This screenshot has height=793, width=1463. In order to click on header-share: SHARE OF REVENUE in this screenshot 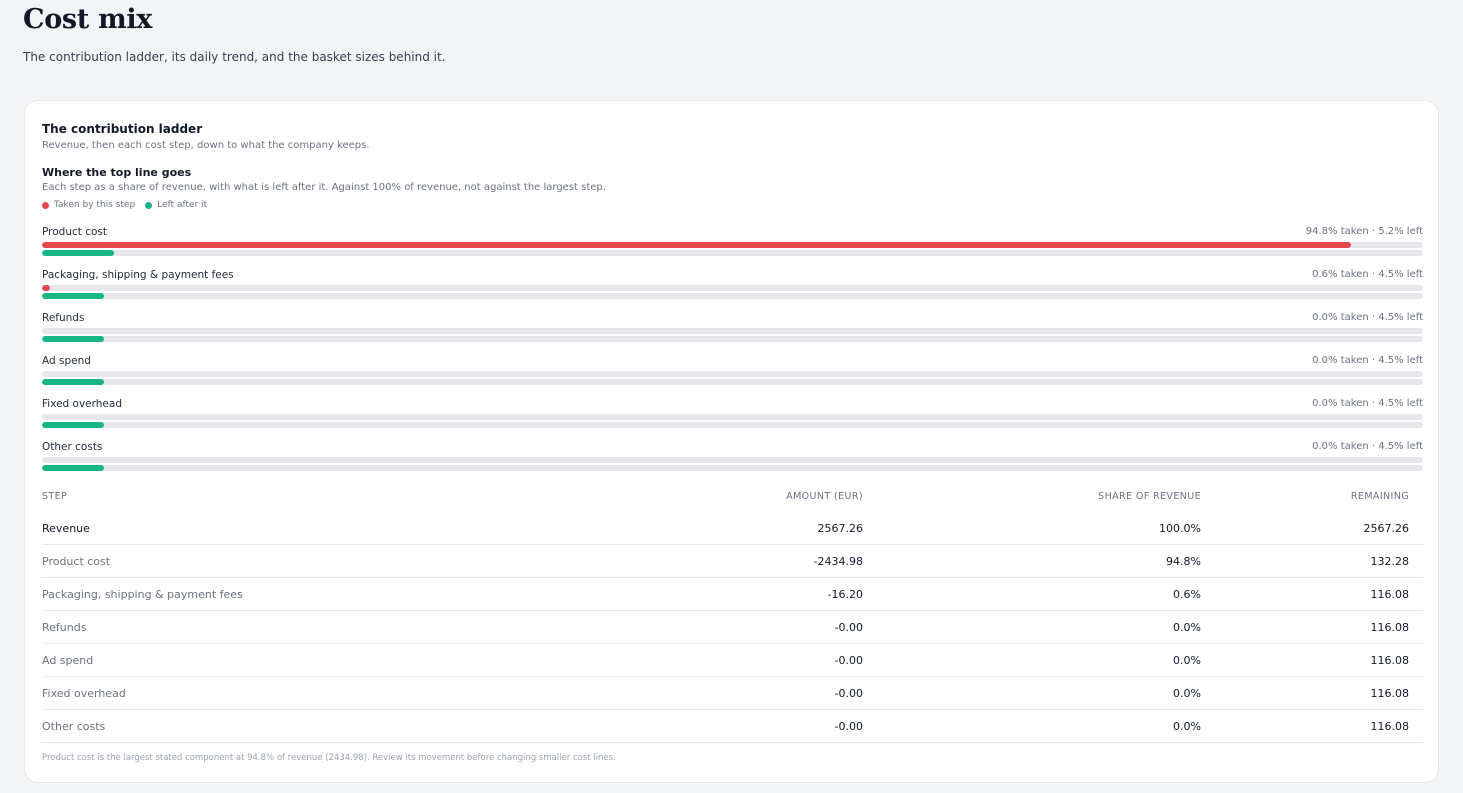, I will do `click(1149, 496)`.